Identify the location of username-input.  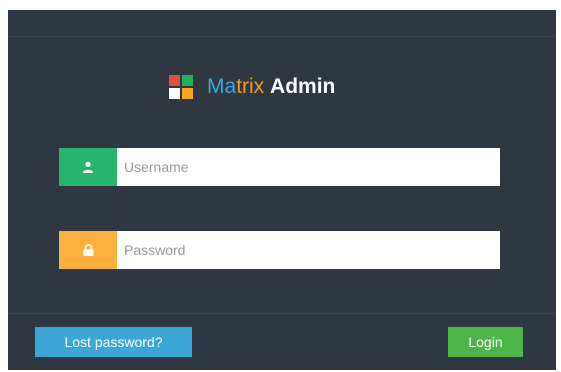
(308, 167).